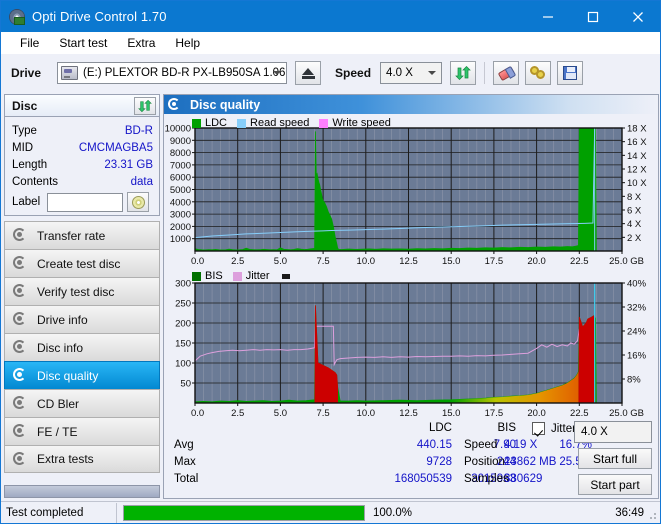 This screenshot has width=661, height=524. What do you see at coordinates (82, 164) in the screenshot?
I see `disc-row-length: Length 23.31 GB` at bounding box center [82, 164].